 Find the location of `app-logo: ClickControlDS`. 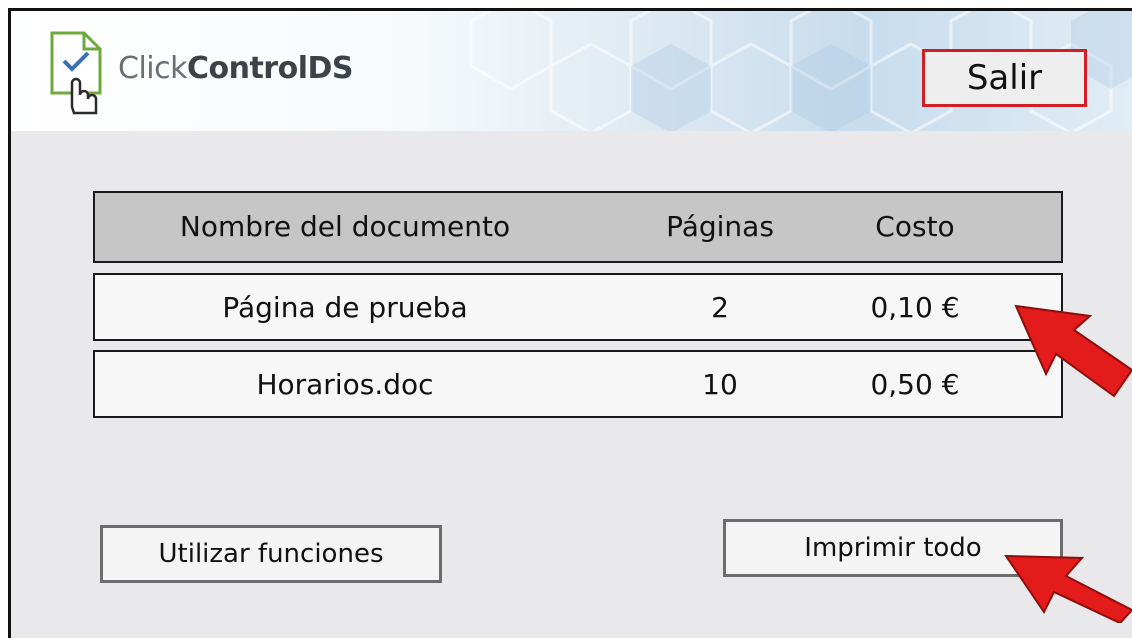

app-logo: ClickControlDS is located at coordinates (200, 74).